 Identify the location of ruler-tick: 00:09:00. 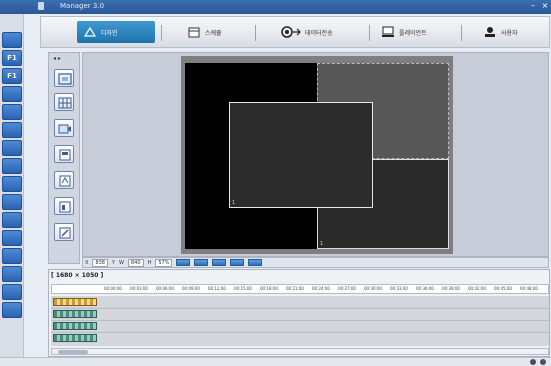
(191, 288).